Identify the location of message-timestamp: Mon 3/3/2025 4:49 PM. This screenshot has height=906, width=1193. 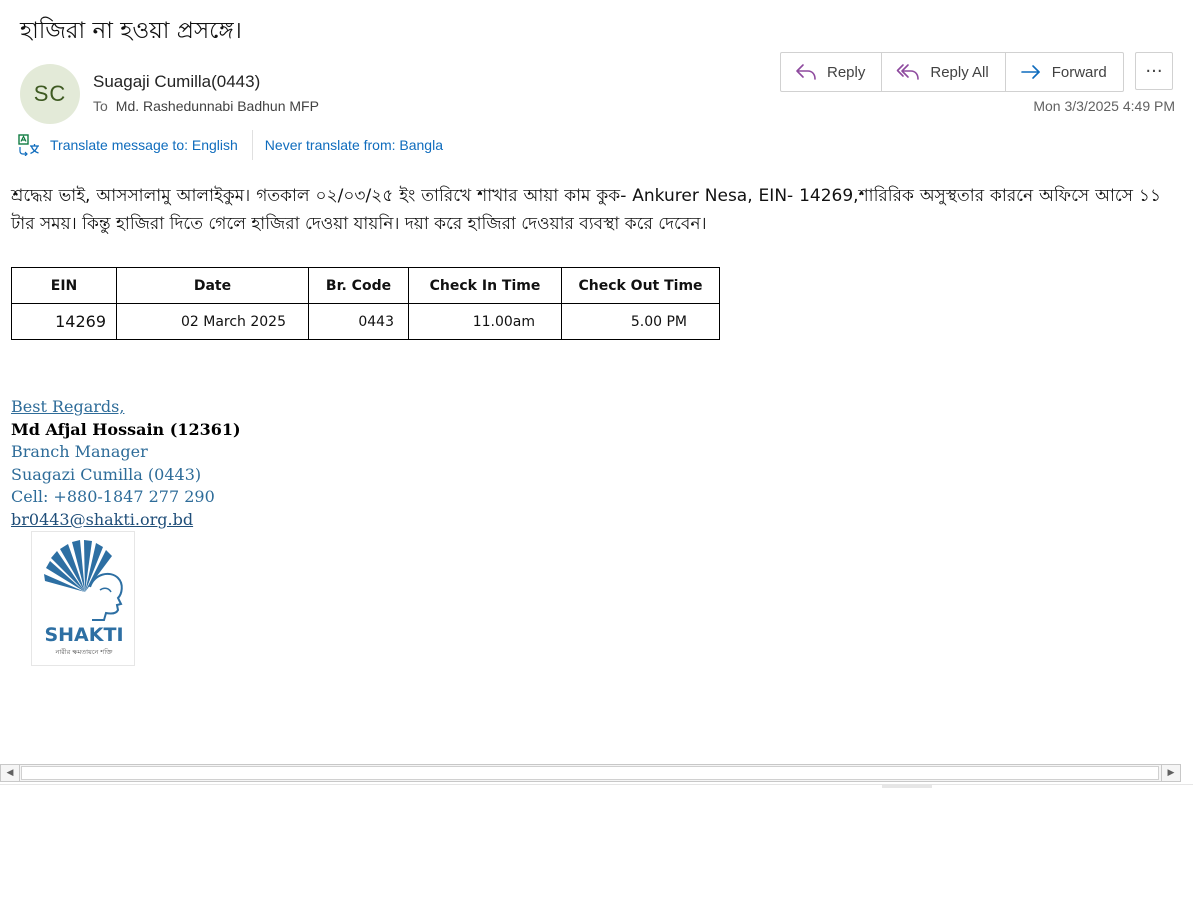
(1104, 106).